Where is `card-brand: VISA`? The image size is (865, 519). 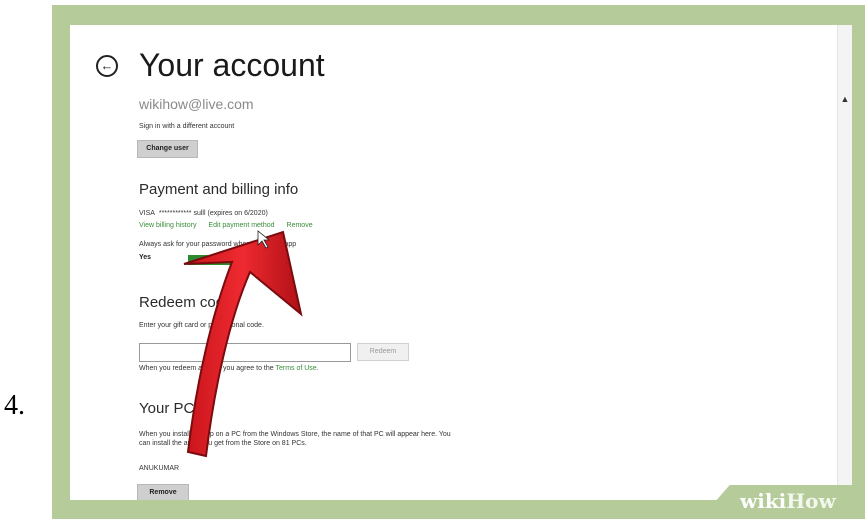
card-brand: VISA is located at coordinates (147, 213).